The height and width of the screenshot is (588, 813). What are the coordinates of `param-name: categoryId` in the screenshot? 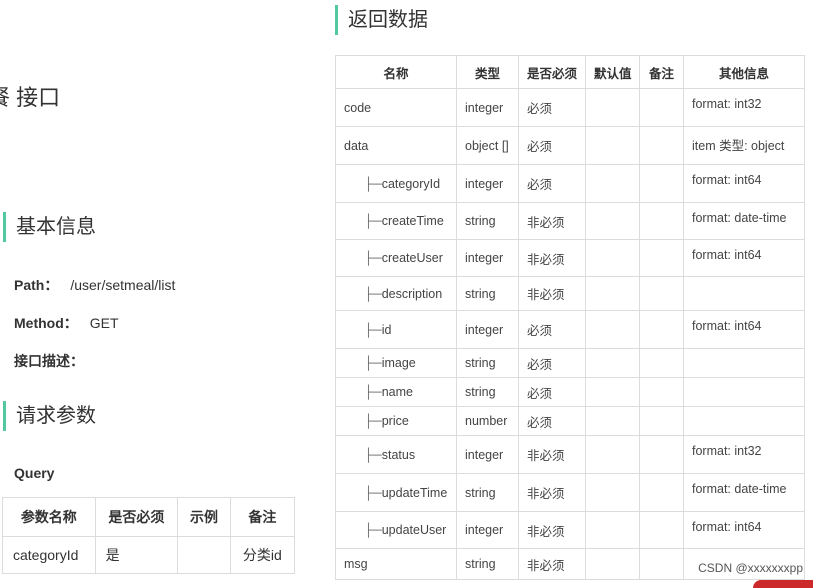 It's located at (49, 555).